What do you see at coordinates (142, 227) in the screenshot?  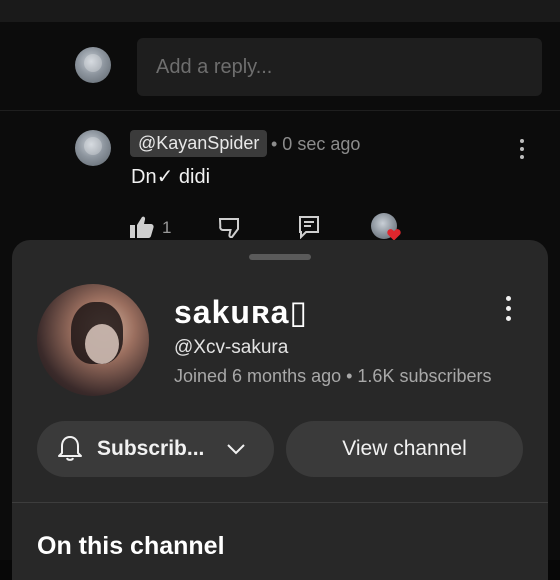 I see `like-icon` at bounding box center [142, 227].